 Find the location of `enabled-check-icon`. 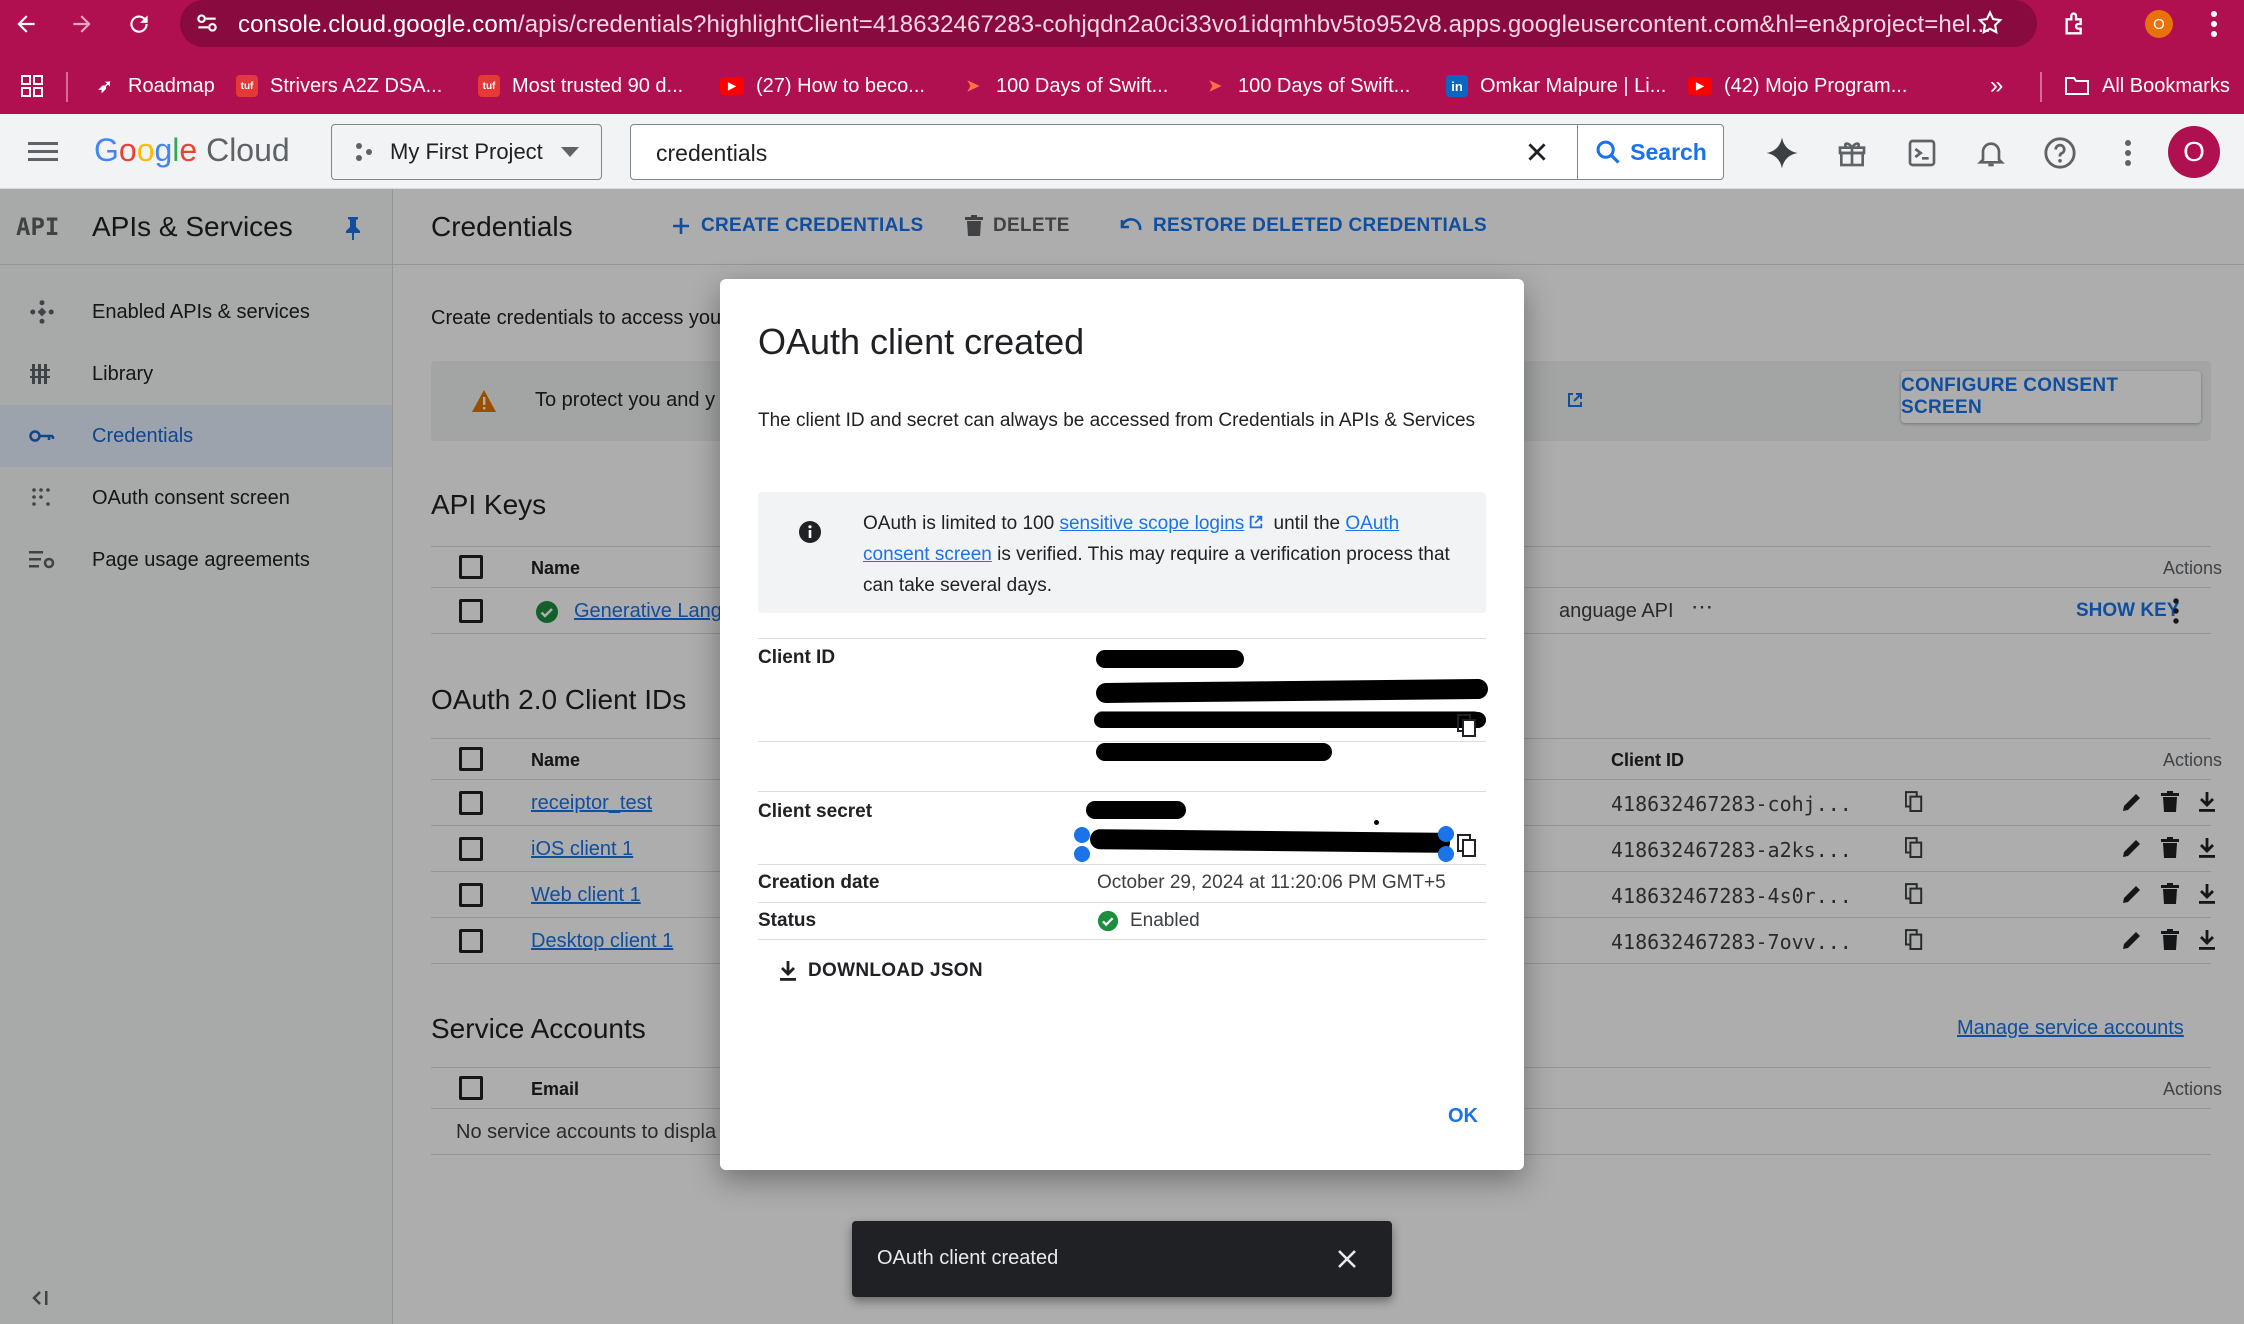

enabled-check-icon is located at coordinates (1108, 921).